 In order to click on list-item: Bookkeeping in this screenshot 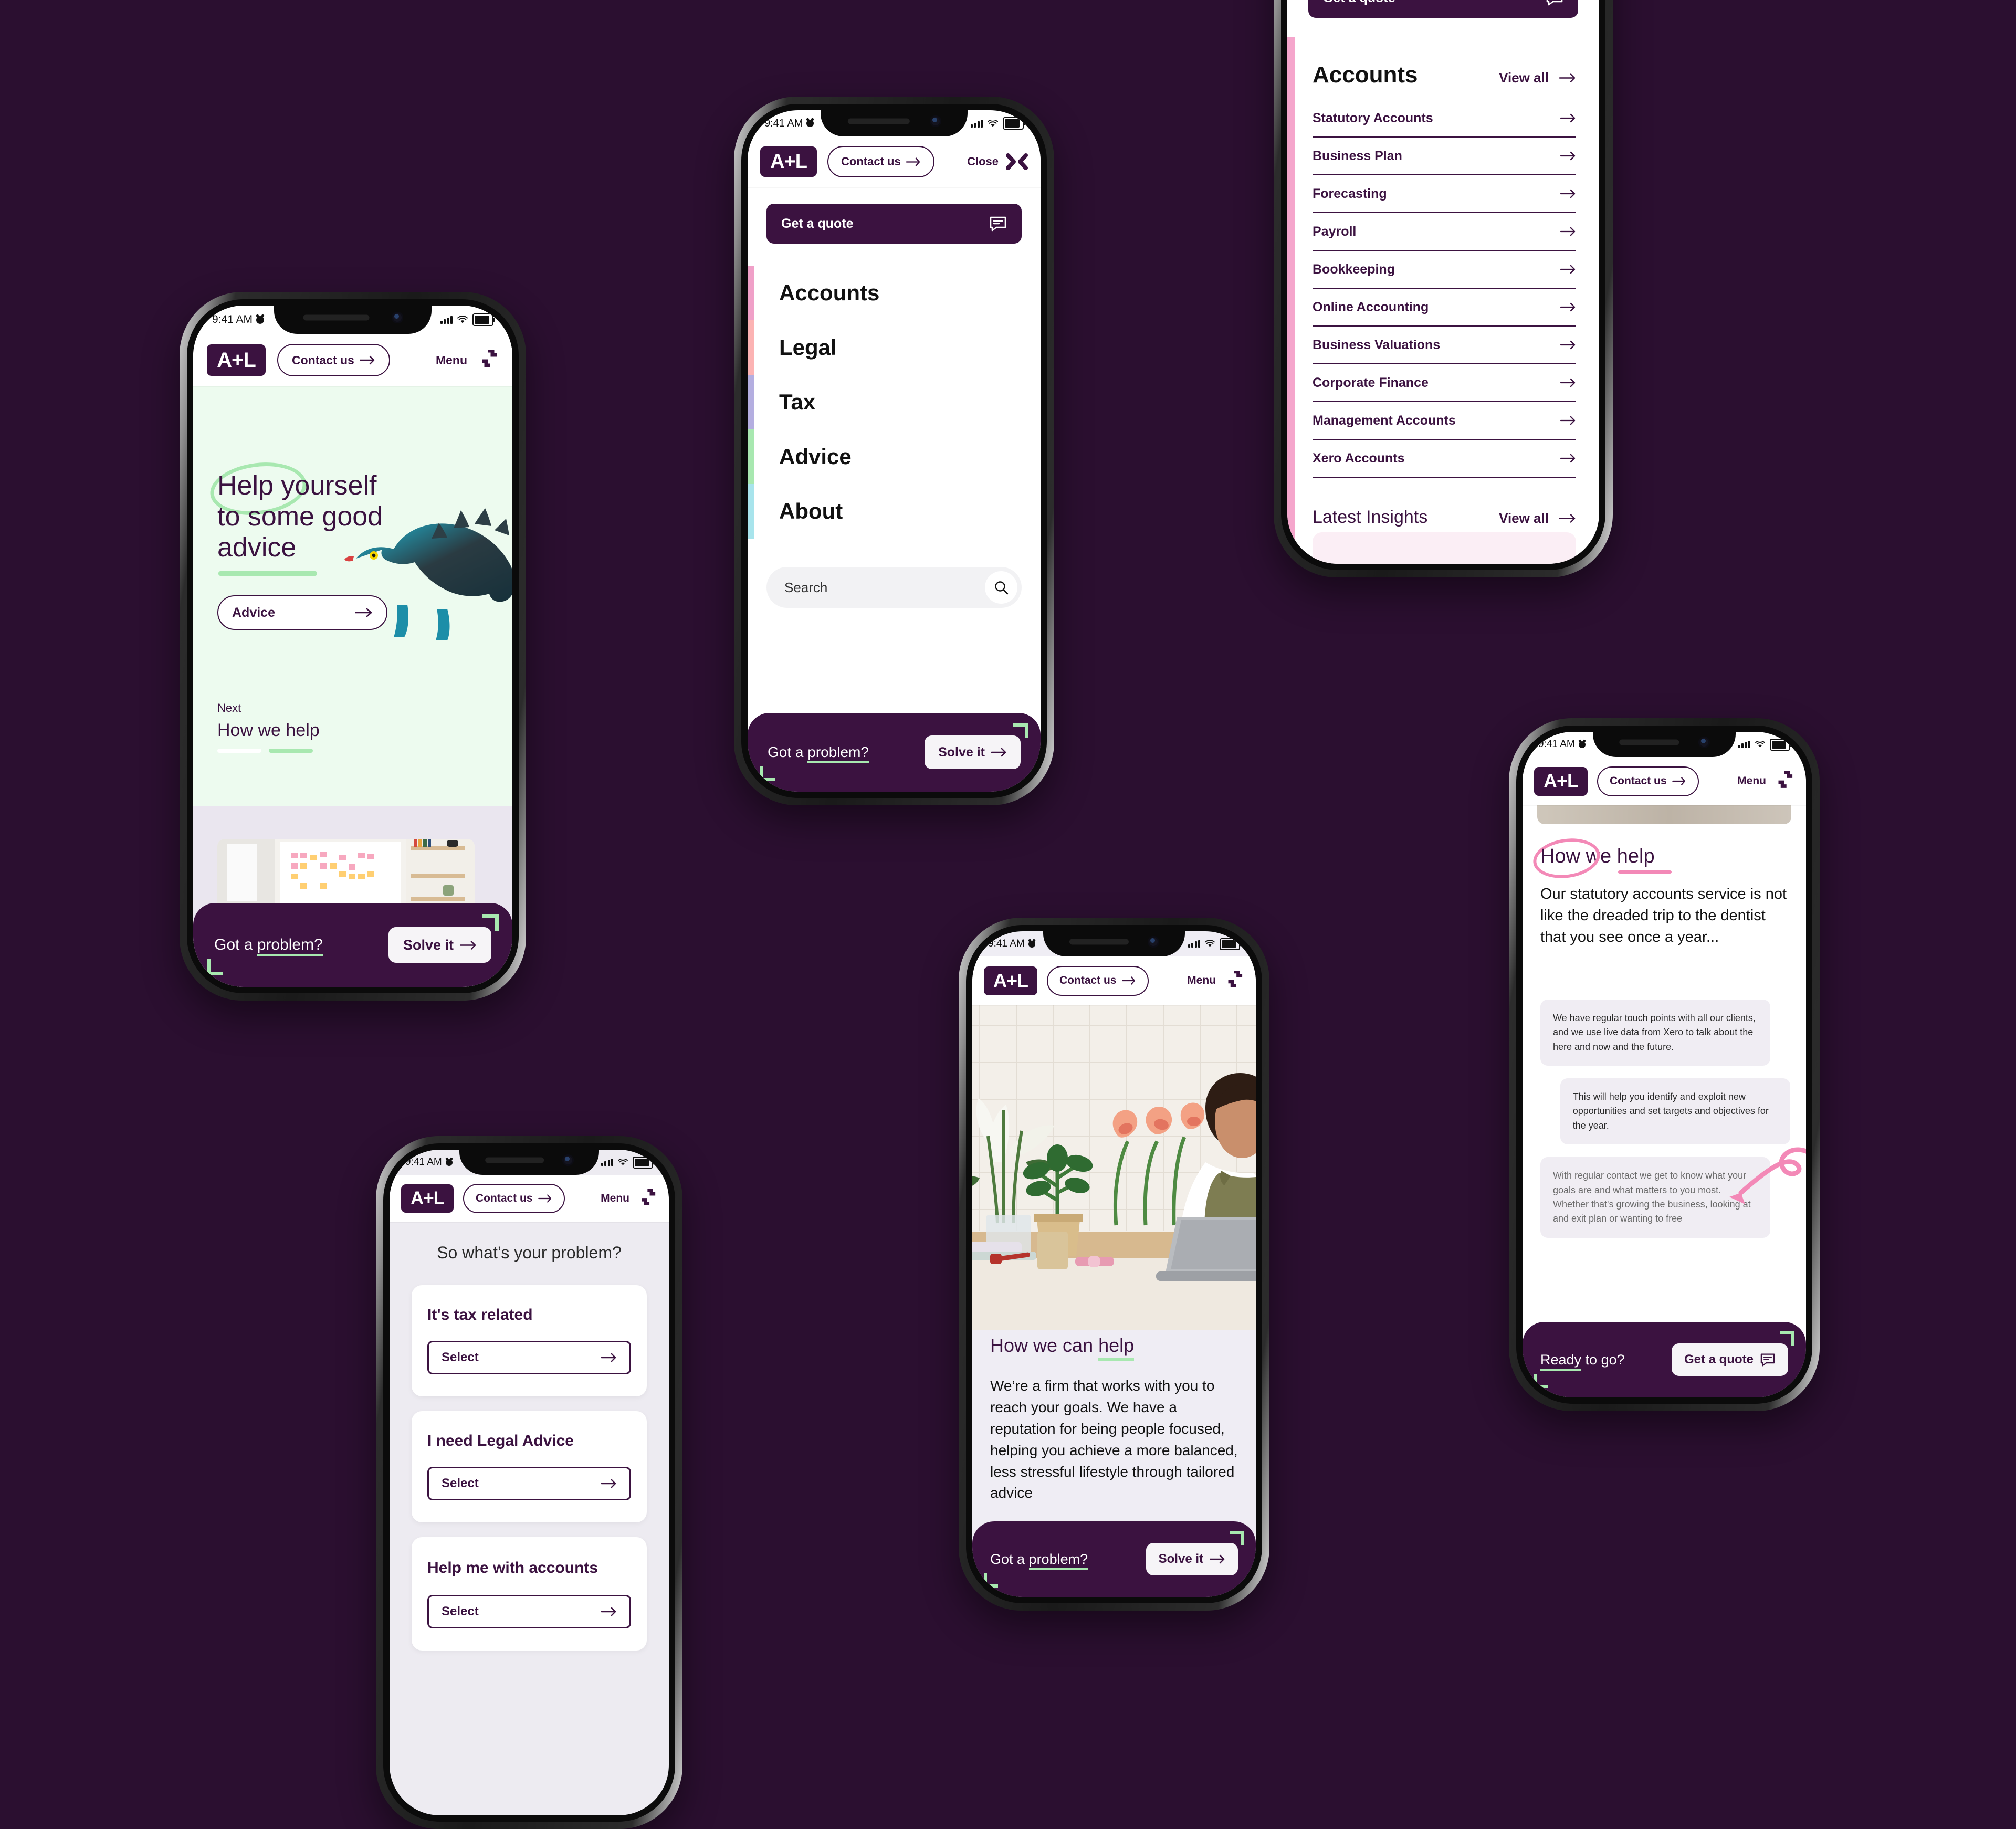, I will do `click(1444, 270)`.